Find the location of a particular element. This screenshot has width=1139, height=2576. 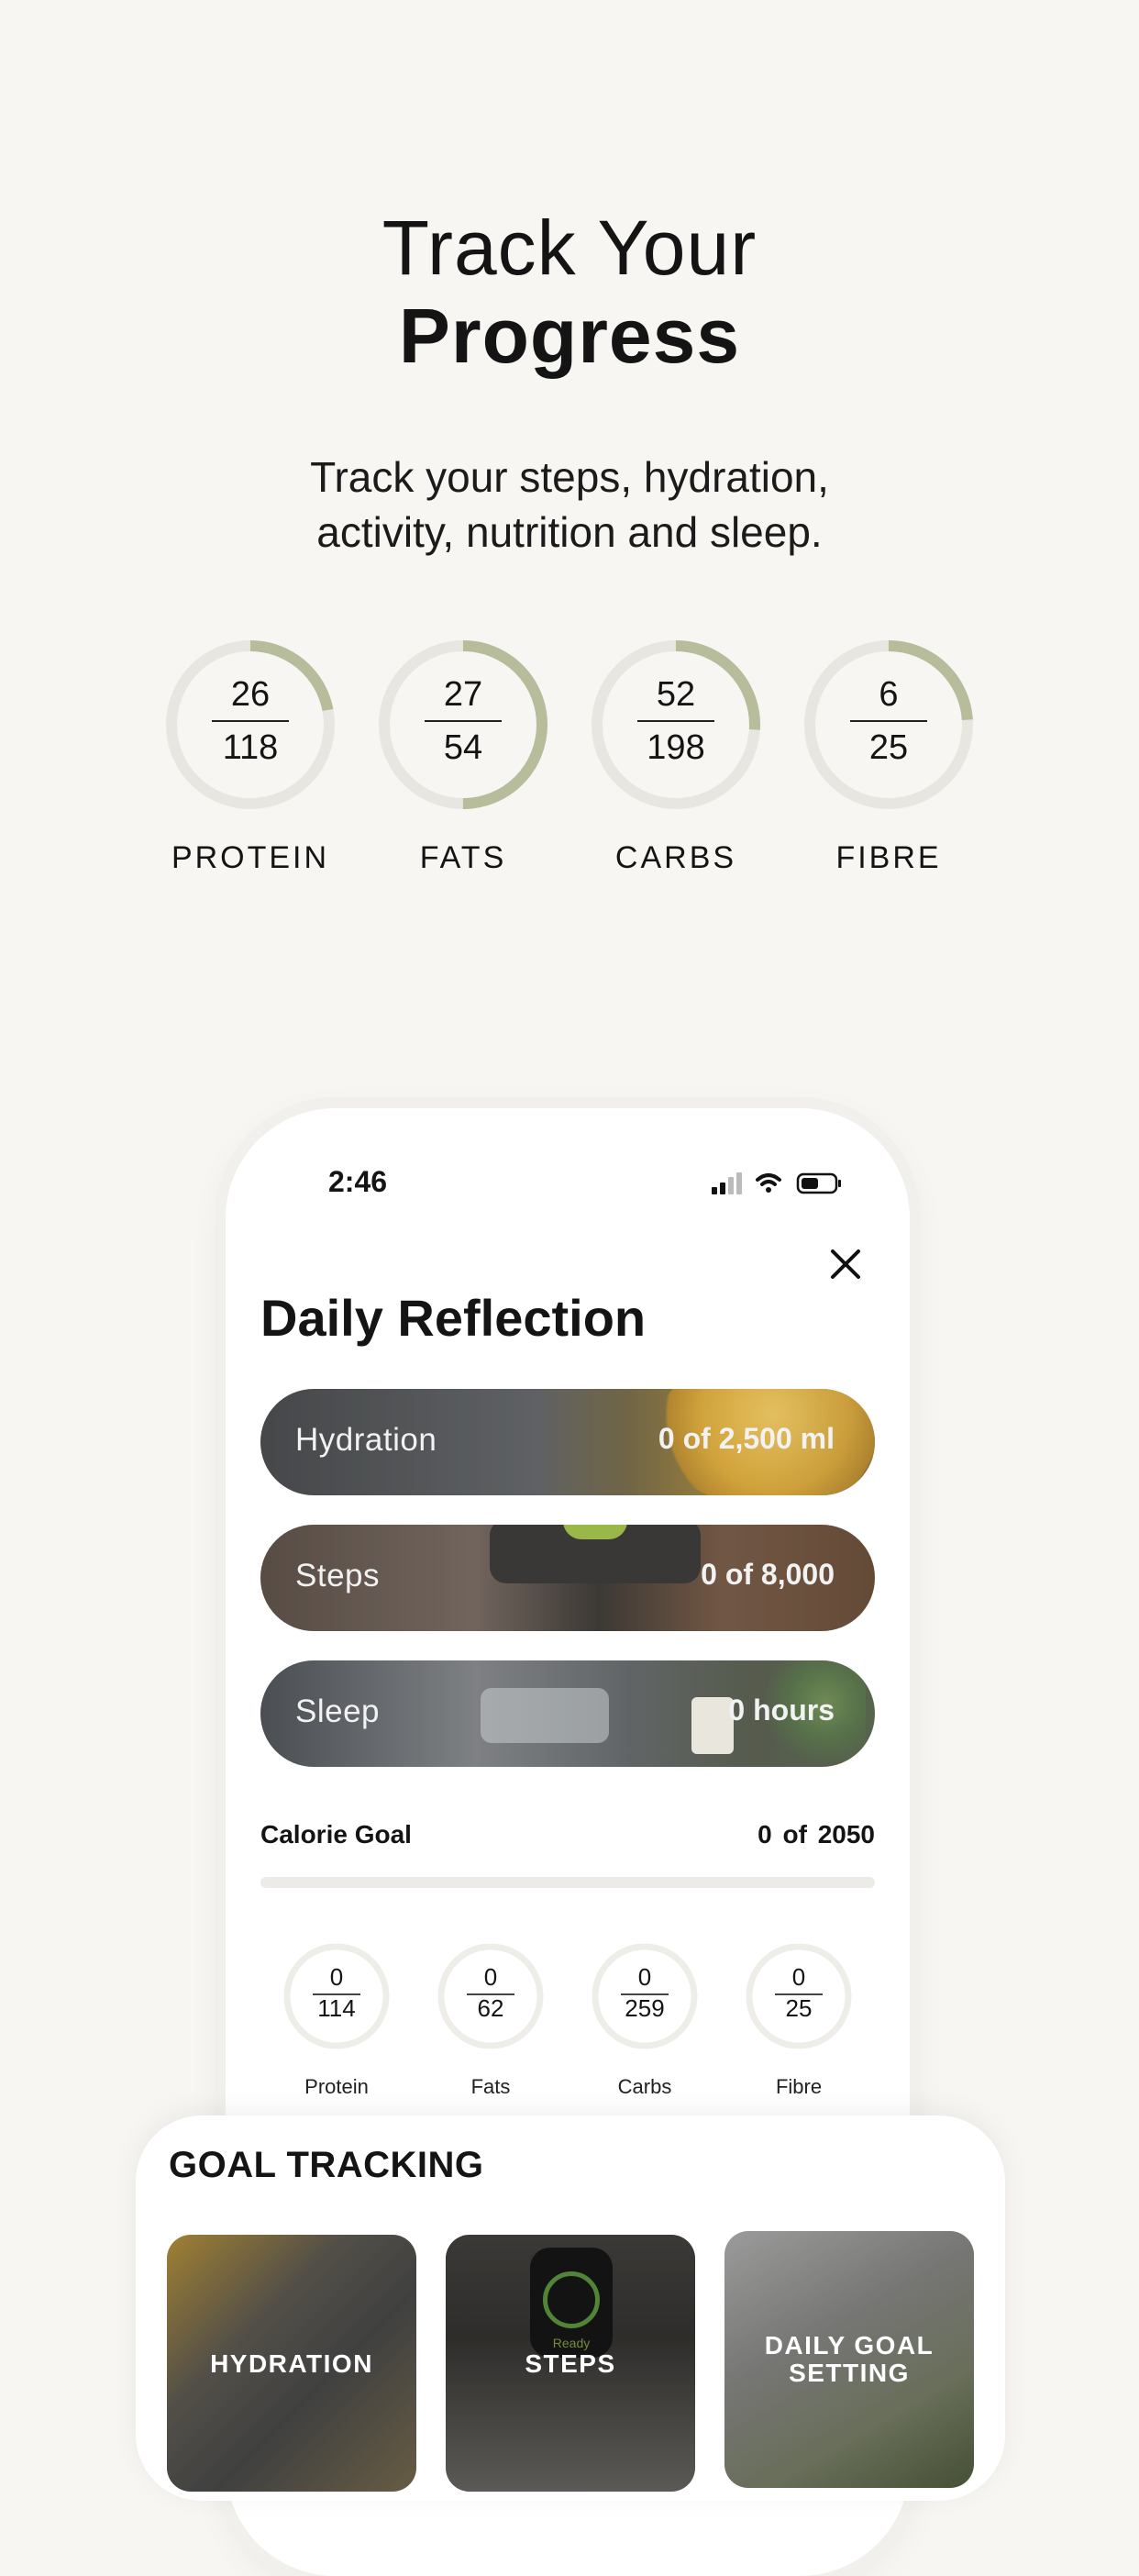

status-bar-icons is located at coordinates (777, 1182).